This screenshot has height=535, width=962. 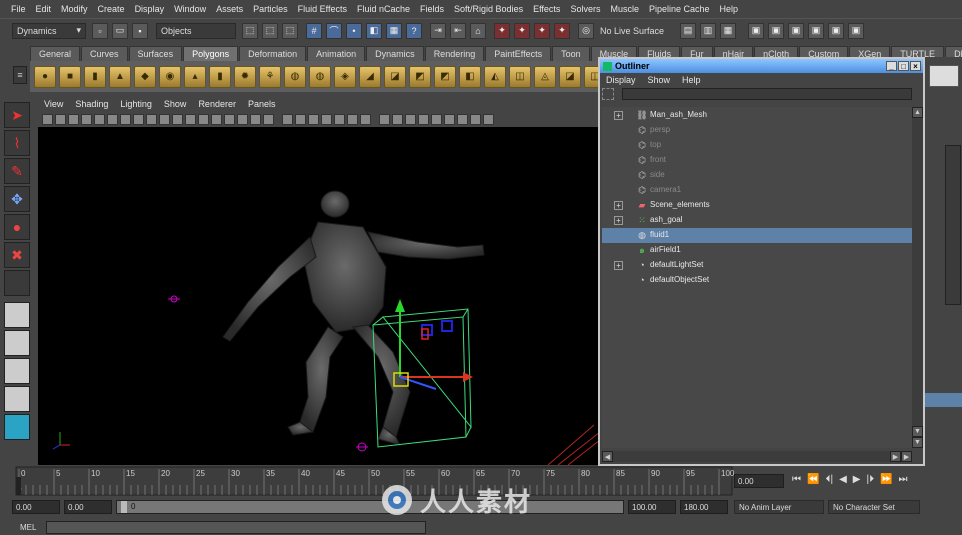 I want to click on polygon-tool-icon: ◈, so click(x=345, y=76).